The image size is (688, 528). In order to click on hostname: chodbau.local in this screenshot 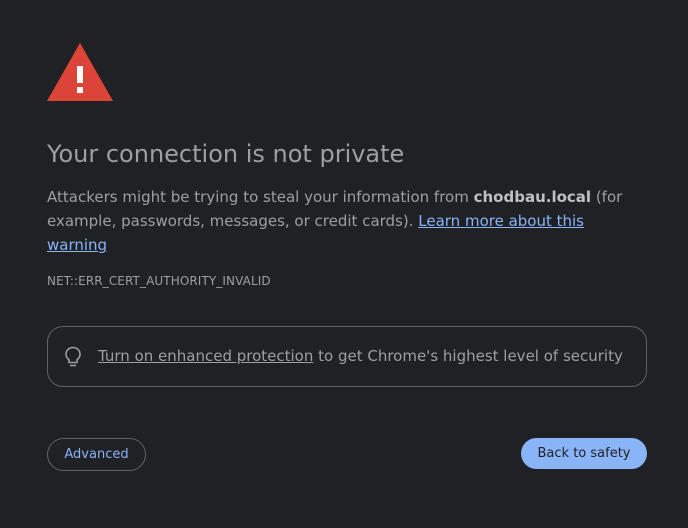, I will do `click(532, 197)`.